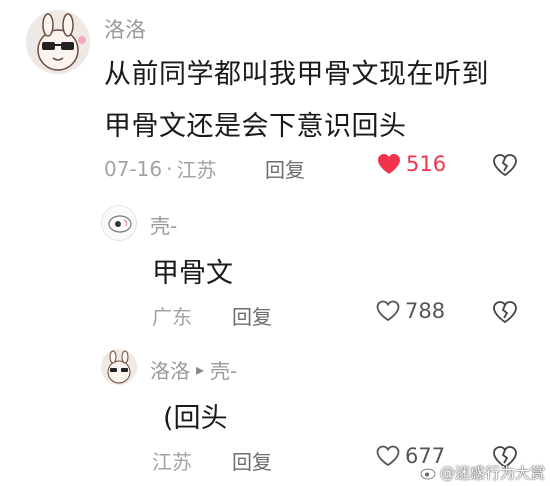 The width and height of the screenshot is (550, 486). I want to click on reply-to-username: 壳-, so click(223, 369).